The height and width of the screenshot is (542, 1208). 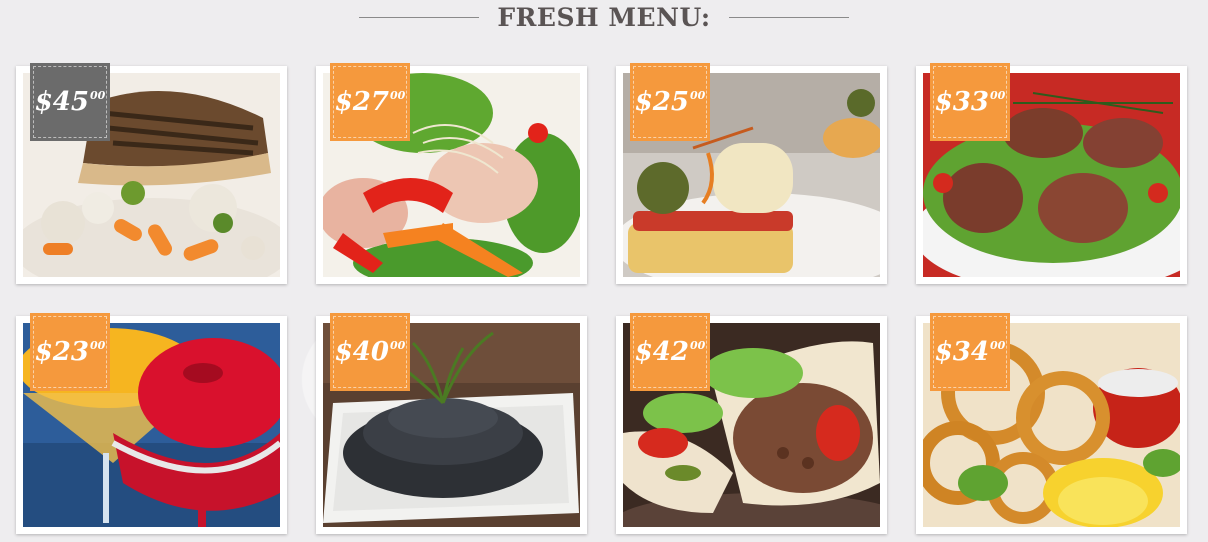 I want to click on menu-item-card: $42 00, so click(x=751, y=423).